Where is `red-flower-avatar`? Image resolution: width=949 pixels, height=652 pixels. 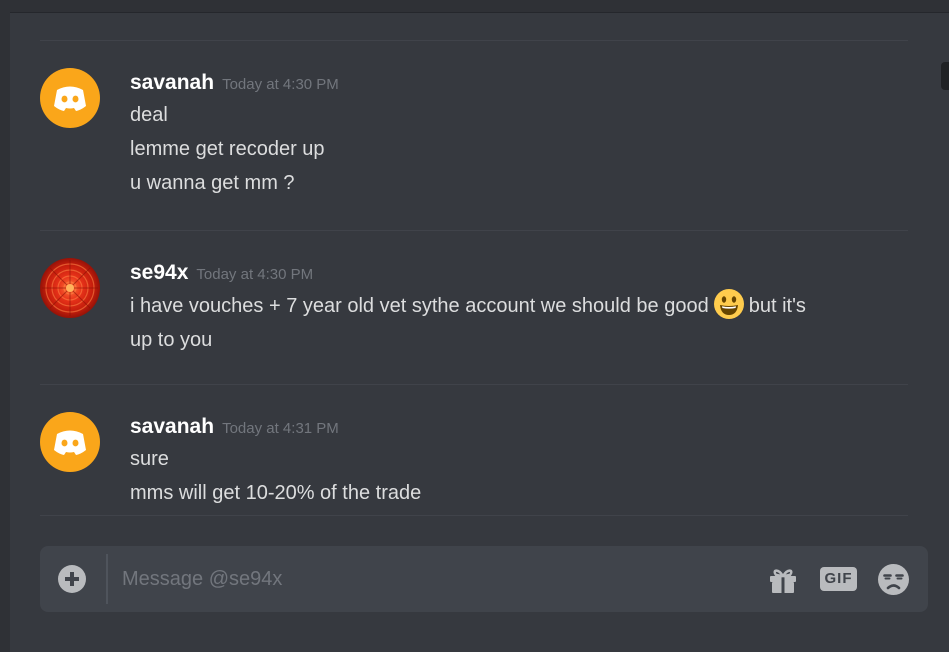 red-flower-avatar is located at coordinates (70, 288).